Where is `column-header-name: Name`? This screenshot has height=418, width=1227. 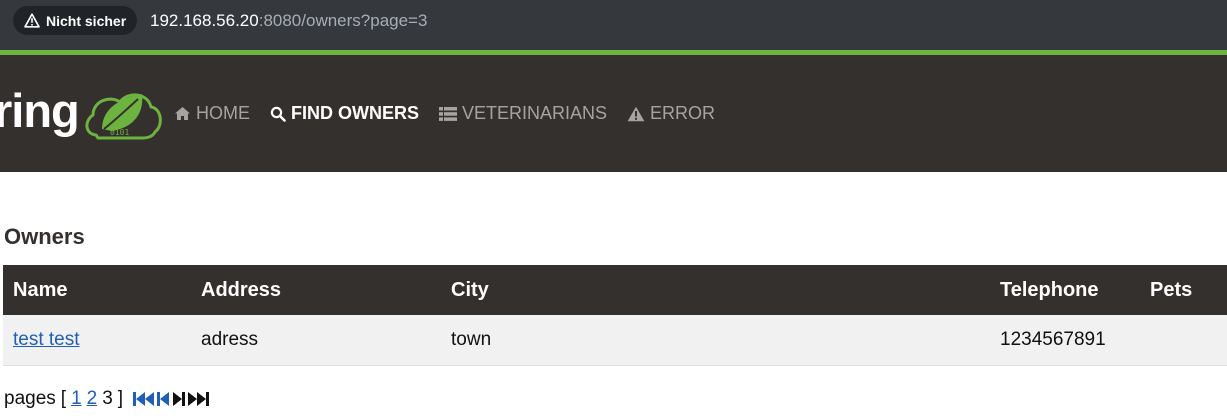 column-header-name: Name is located at coordinates (97, 290).